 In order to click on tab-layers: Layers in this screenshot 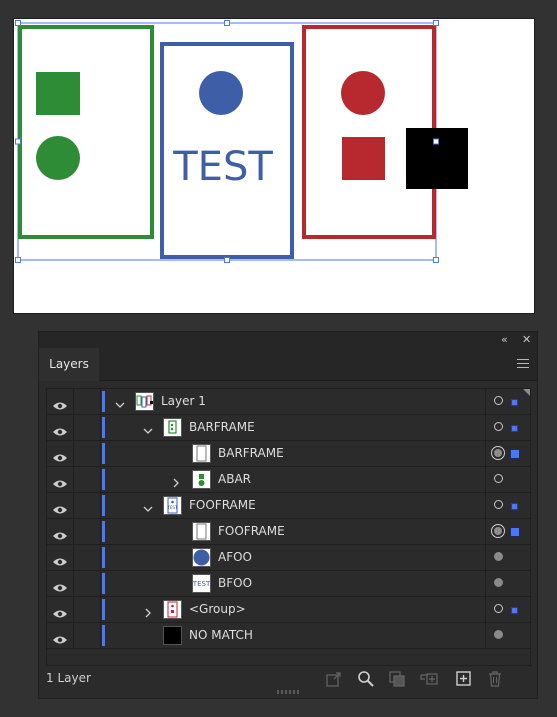, I will do `click(69, 364)`.